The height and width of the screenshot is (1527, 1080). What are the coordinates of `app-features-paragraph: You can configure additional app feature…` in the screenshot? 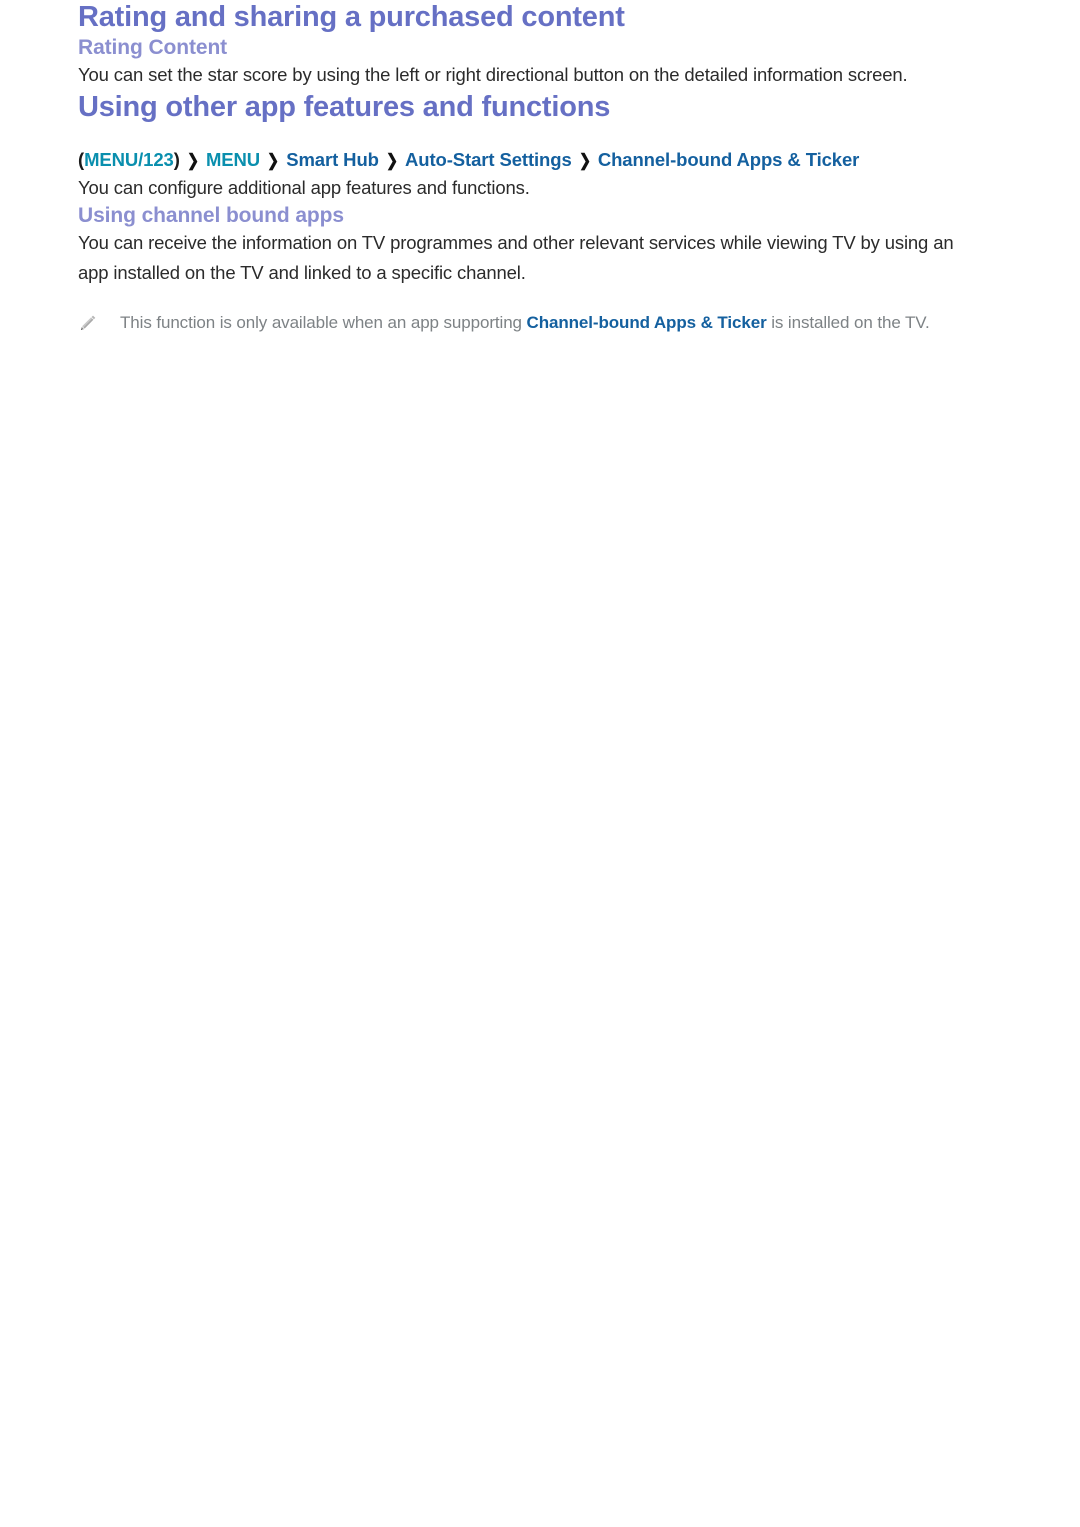 It's located at (304, 187).